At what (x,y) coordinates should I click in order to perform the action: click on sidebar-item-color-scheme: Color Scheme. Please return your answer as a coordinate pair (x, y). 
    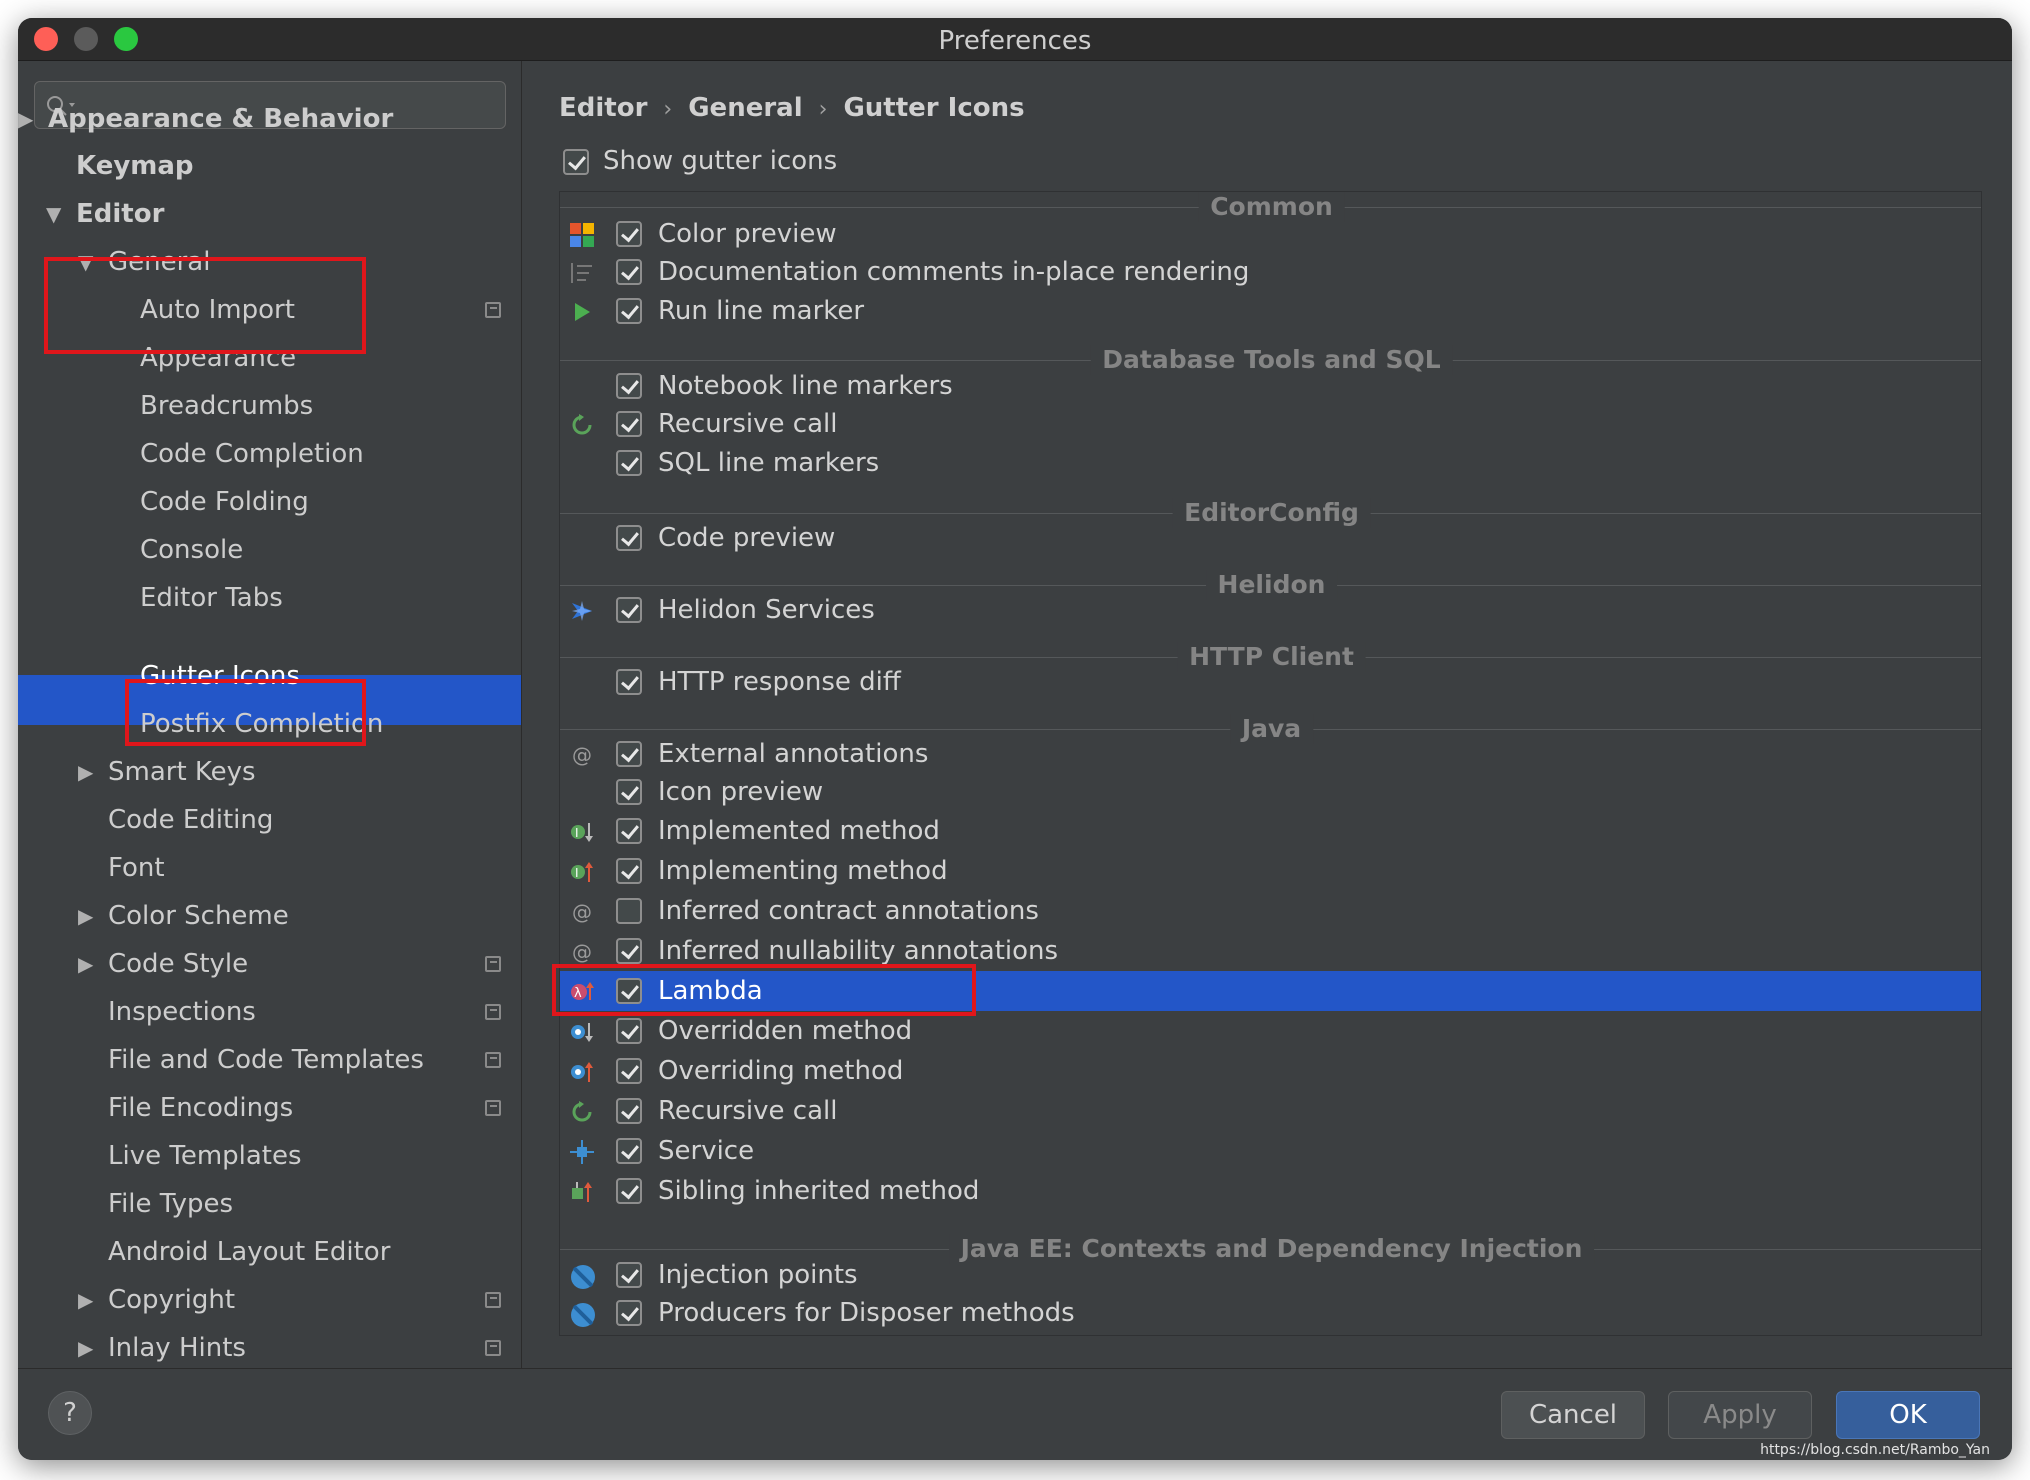
    Looking at the image, I should click on (198, 916).